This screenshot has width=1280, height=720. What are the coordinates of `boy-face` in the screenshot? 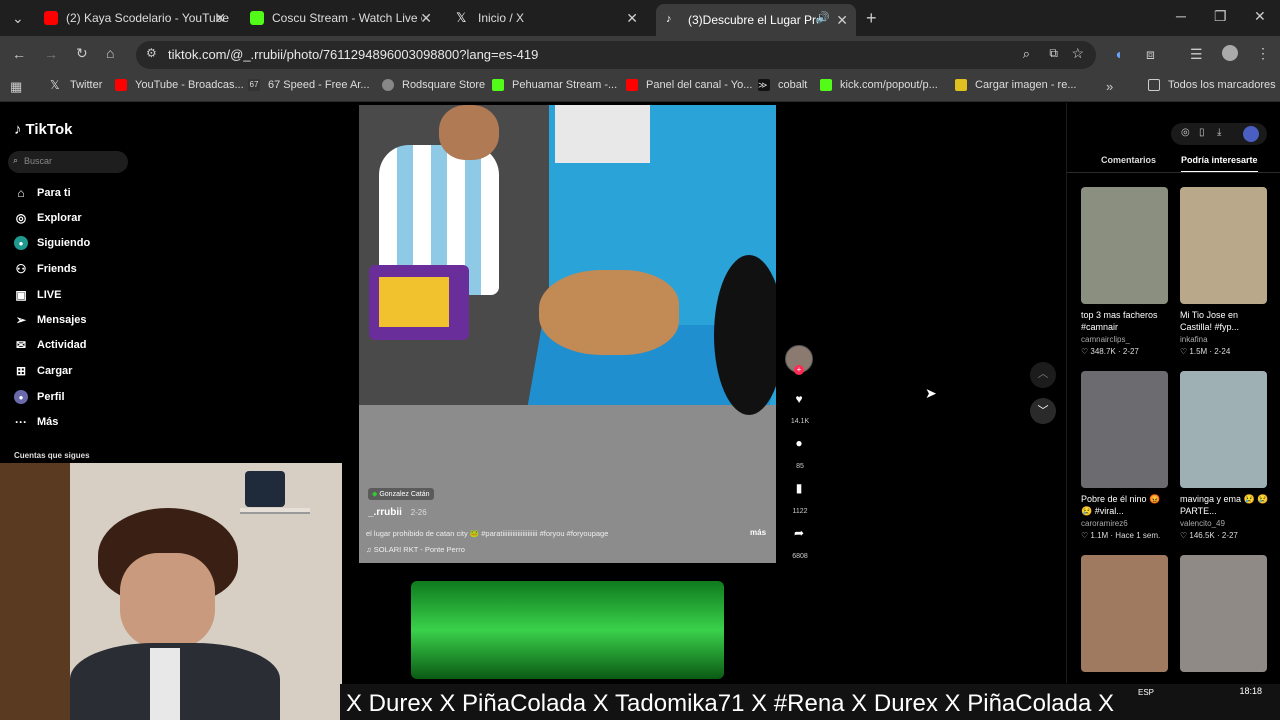 It's located at (469, 132).